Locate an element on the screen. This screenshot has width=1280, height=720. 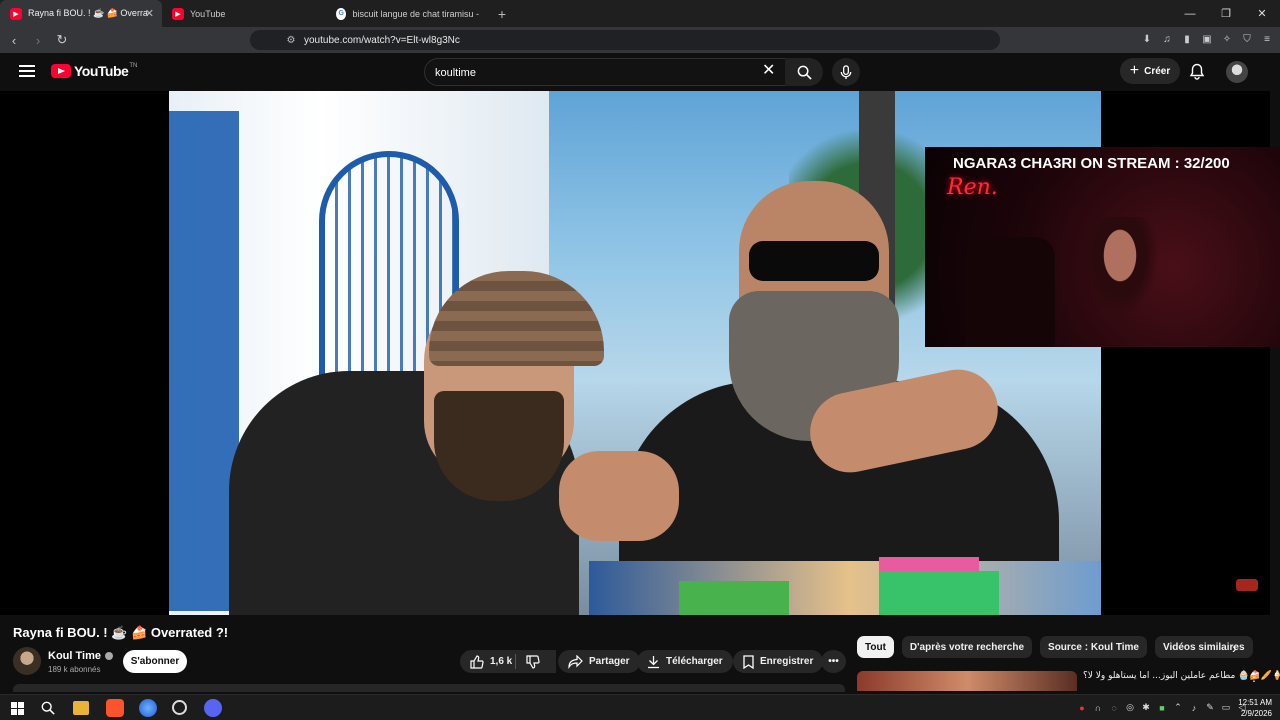
channel-name: Koul Time is located at coordinates (80, 656).